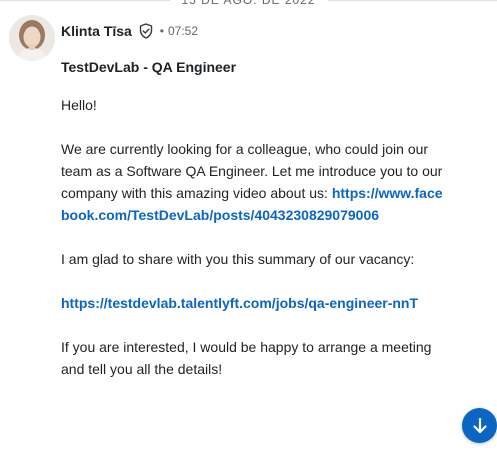 Image resolution: width=497 pixels, height=463 pixels. Describe the element at coordinates (149, 67) in the screenshot. I see `message-subject: TestDevLab - QA Engineer` at that location.